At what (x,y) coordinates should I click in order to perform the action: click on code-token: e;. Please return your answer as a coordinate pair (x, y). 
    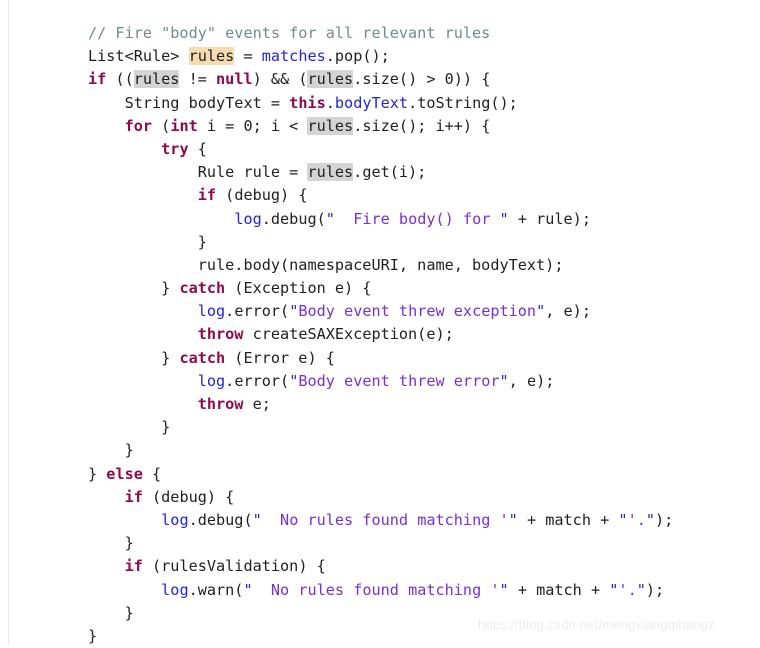
    Looking at the image, I should click on (257, 404).